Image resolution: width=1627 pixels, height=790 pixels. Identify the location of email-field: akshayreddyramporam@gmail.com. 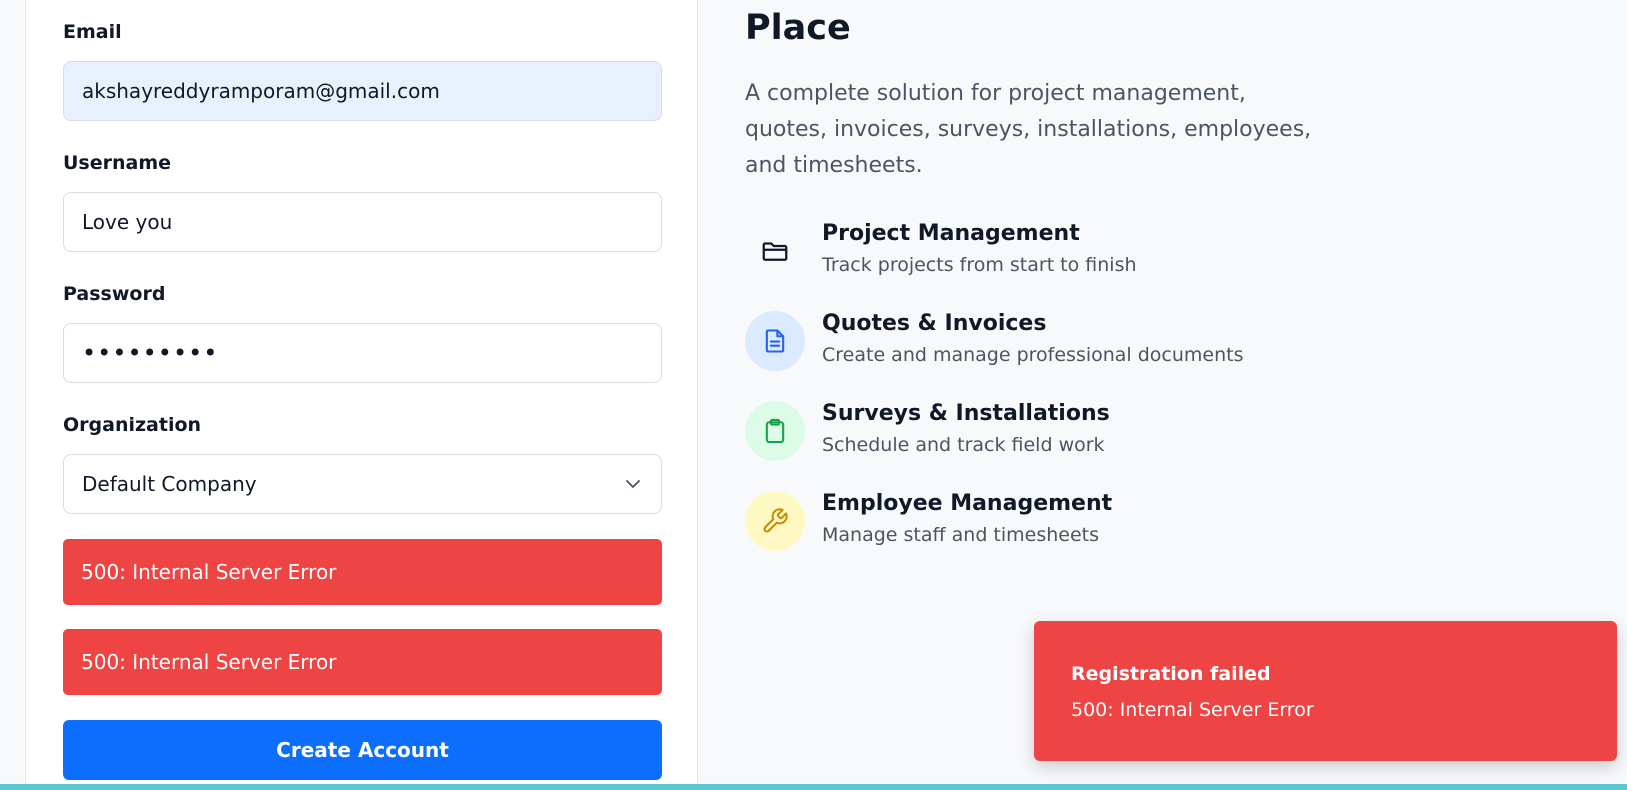
(362, 91).